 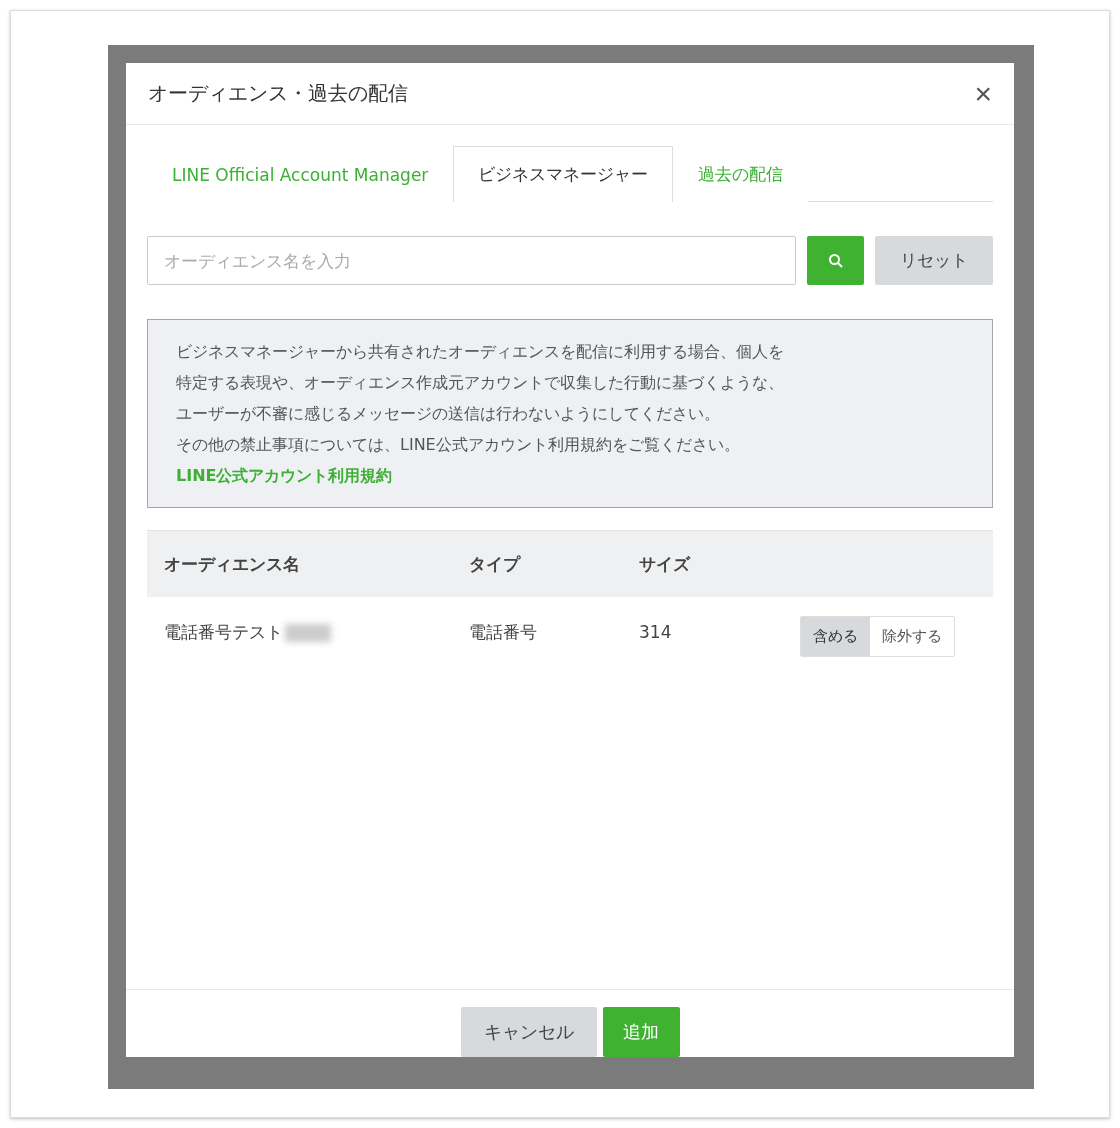 What do you see at coordinates (480, 352) in the screenshot?
I see `notice-text: ビジネスマネージャーから共有されたオーディエンスを配信に利用する場合、個人を` at bounding box center [480, 352].